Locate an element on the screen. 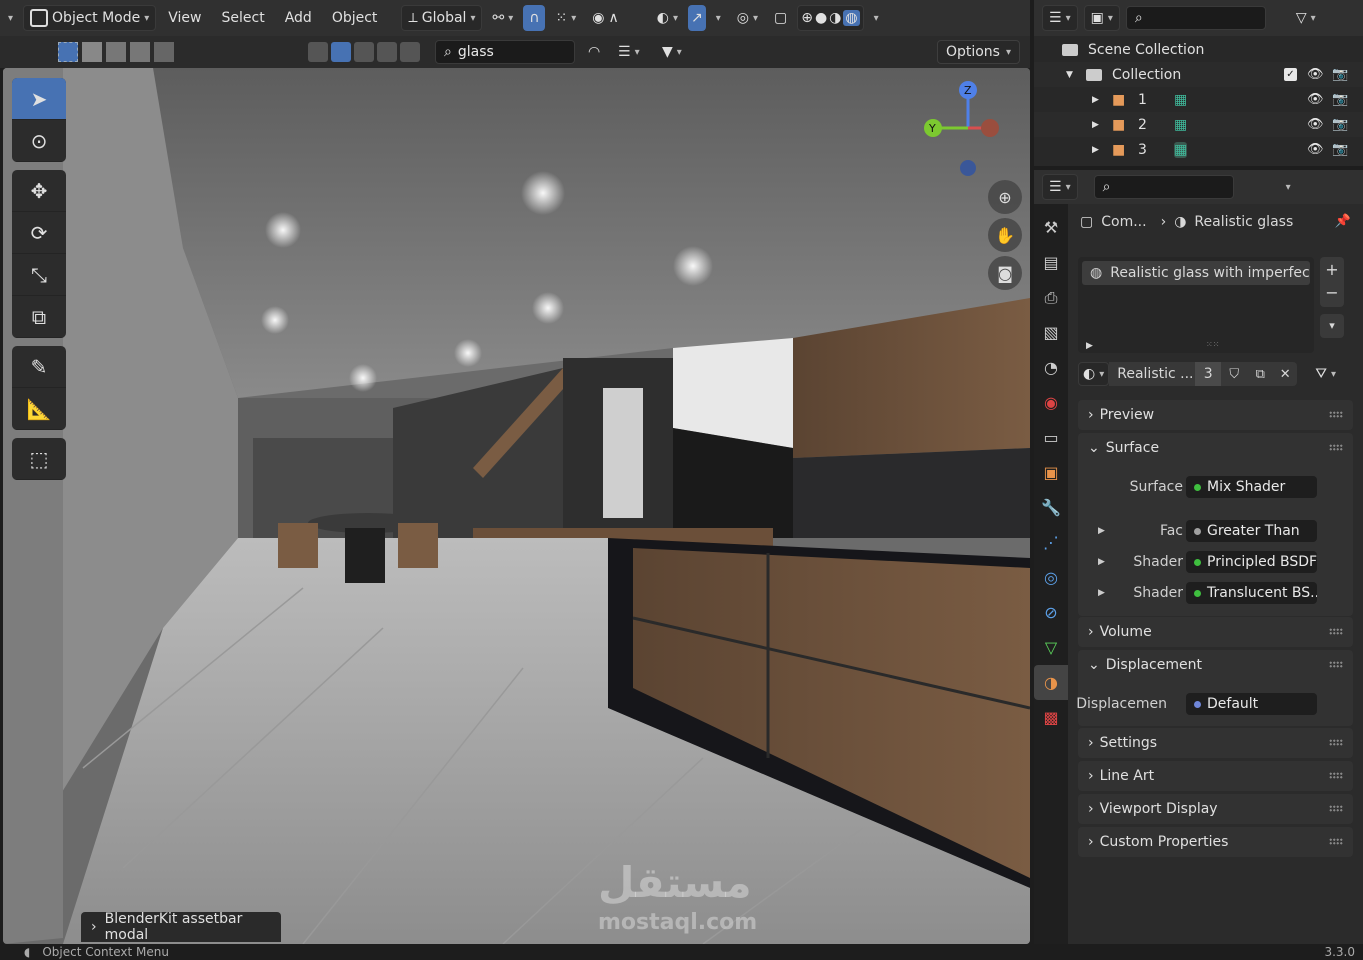 This screenshot has width=1363, height=960. asset-bar-toggle: ◠ is located at coordinates (594, 52).